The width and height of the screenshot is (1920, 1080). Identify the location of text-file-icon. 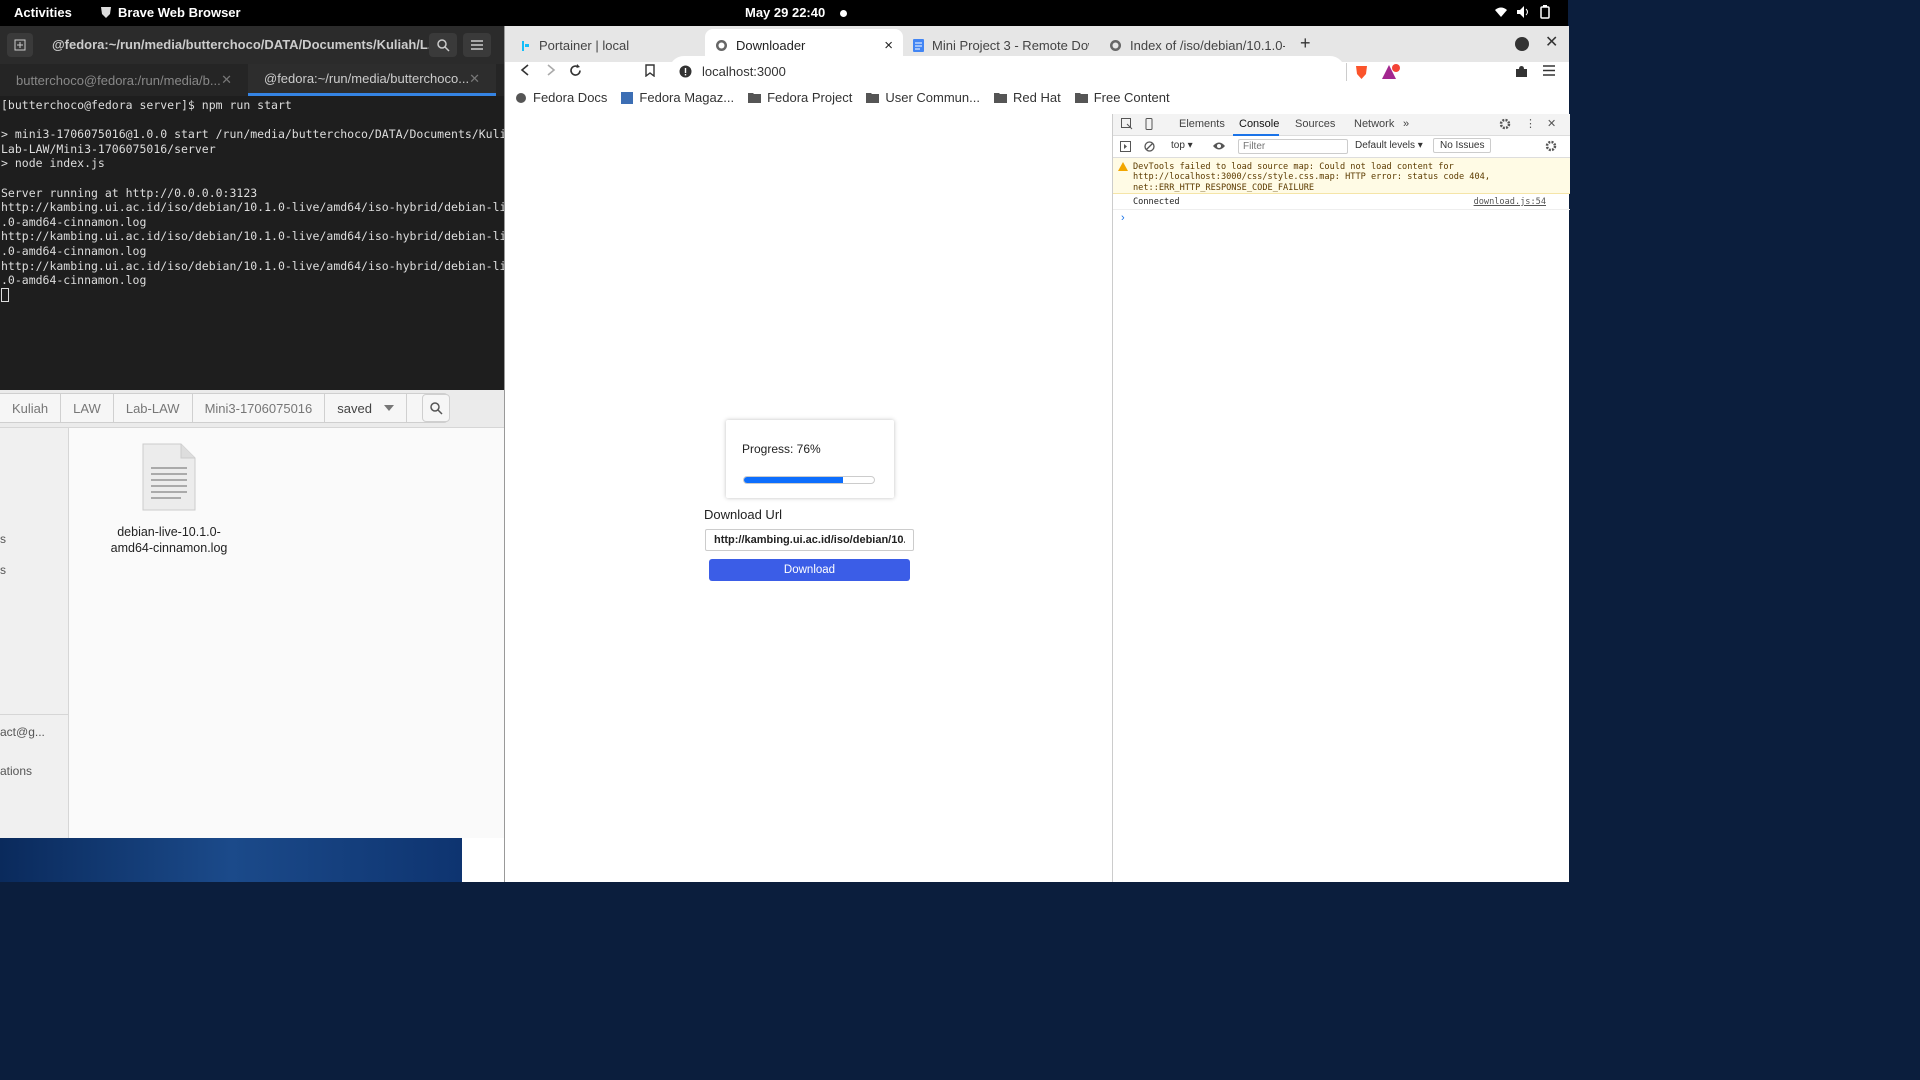
(169, 477).